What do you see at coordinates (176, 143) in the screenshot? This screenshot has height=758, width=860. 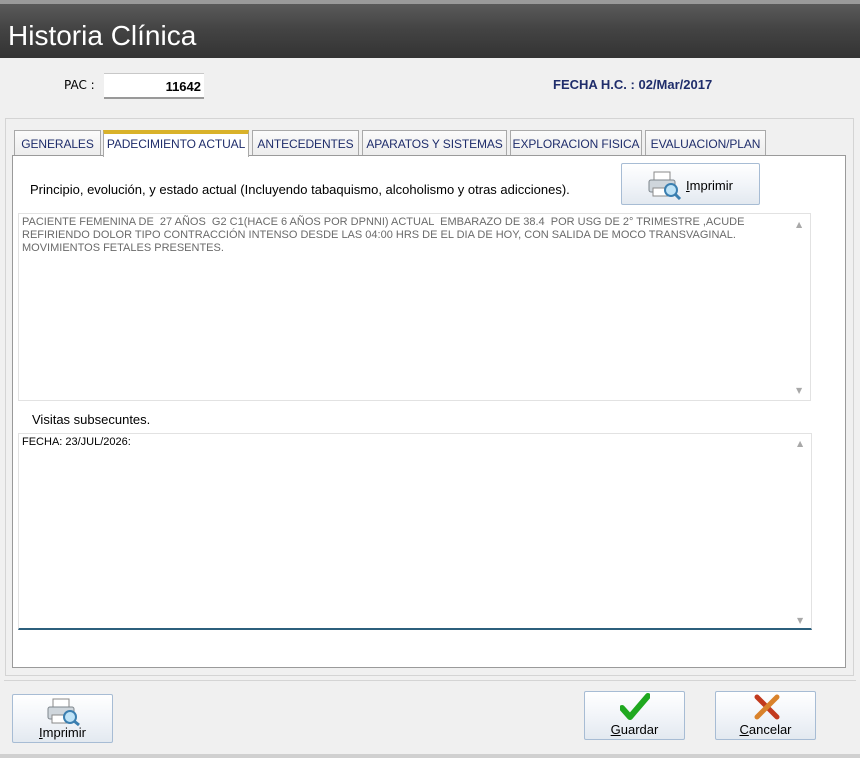 I see `tab-padecimiento-actual: PADECIMIENTO ACTUAL` at bounding box center [176, 143].